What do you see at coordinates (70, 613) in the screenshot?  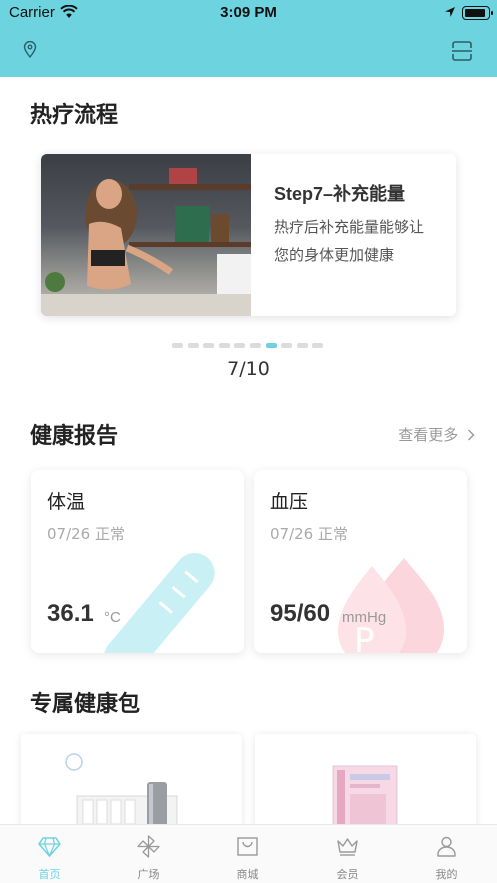 I see `temperature-value: 36.1` at bounding box center [70, 613].